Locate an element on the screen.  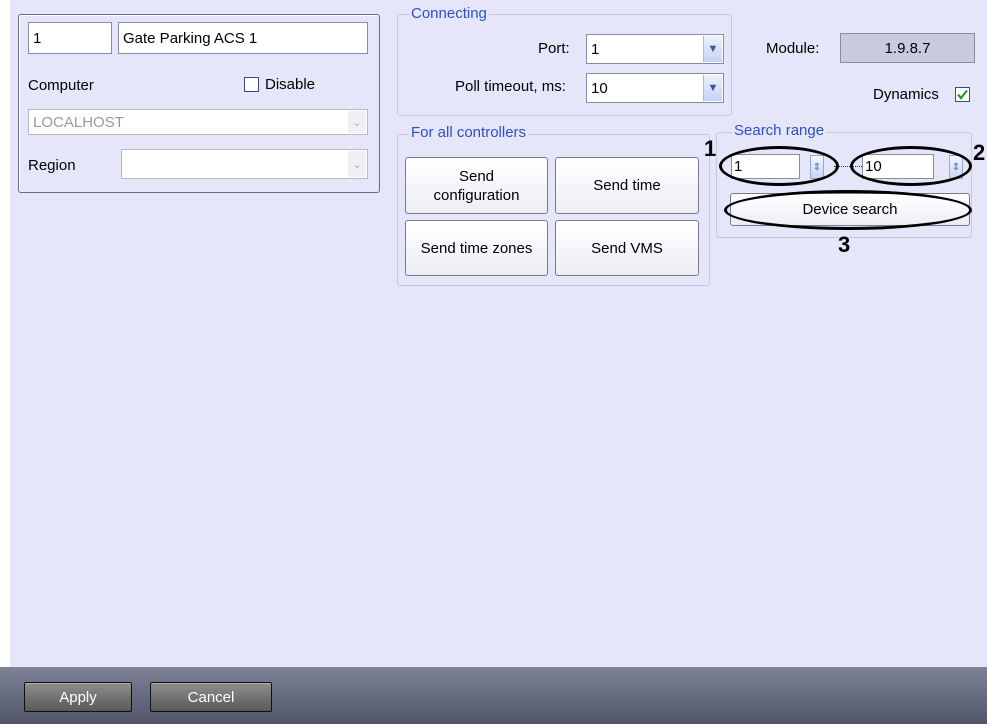
send-configuration-label: Send configuration is located at coordinates (476, 185).